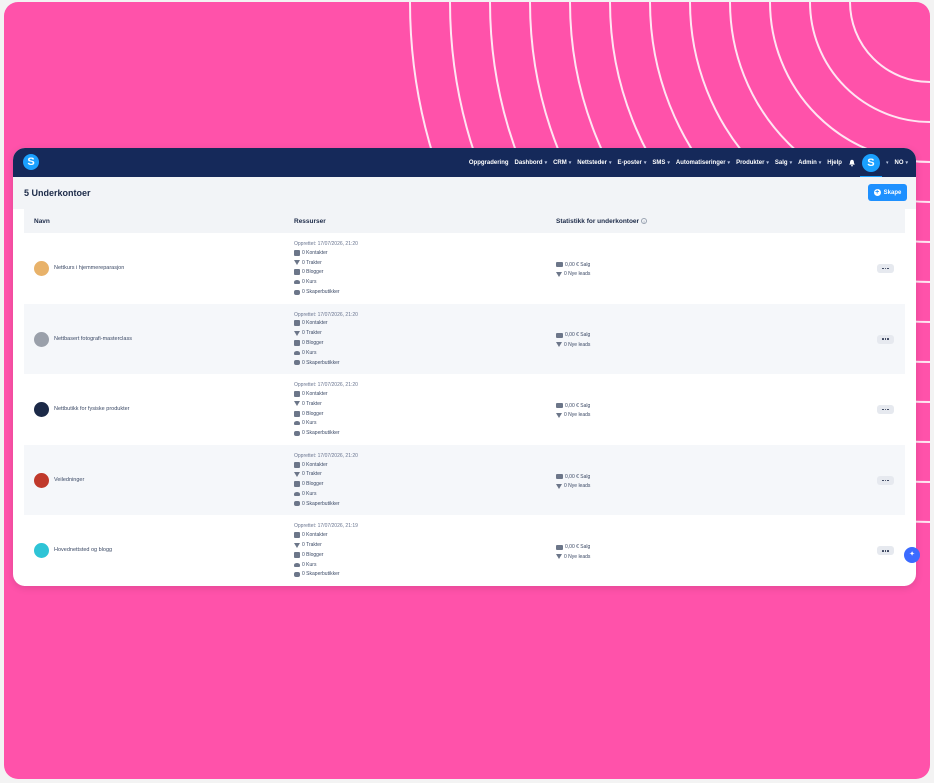 This screenshot has width=934, height=783. Describe the element at coordinates (573, 345) in the screenshot. I see `leads-stat: 0 Nye leads` at that location.